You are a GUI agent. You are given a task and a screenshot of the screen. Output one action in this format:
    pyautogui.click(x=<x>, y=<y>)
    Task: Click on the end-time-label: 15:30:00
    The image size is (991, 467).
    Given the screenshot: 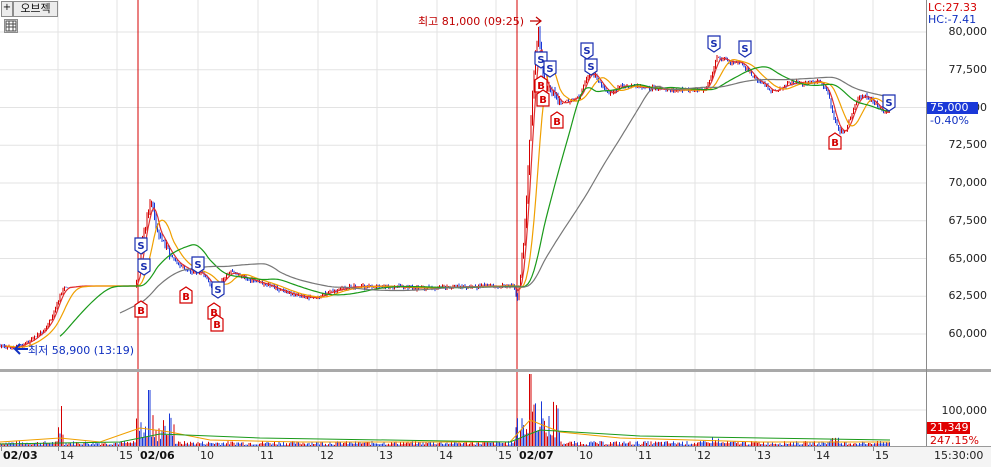 What is the action you would take?
    pyautogui.click(x=959, y=455)
    